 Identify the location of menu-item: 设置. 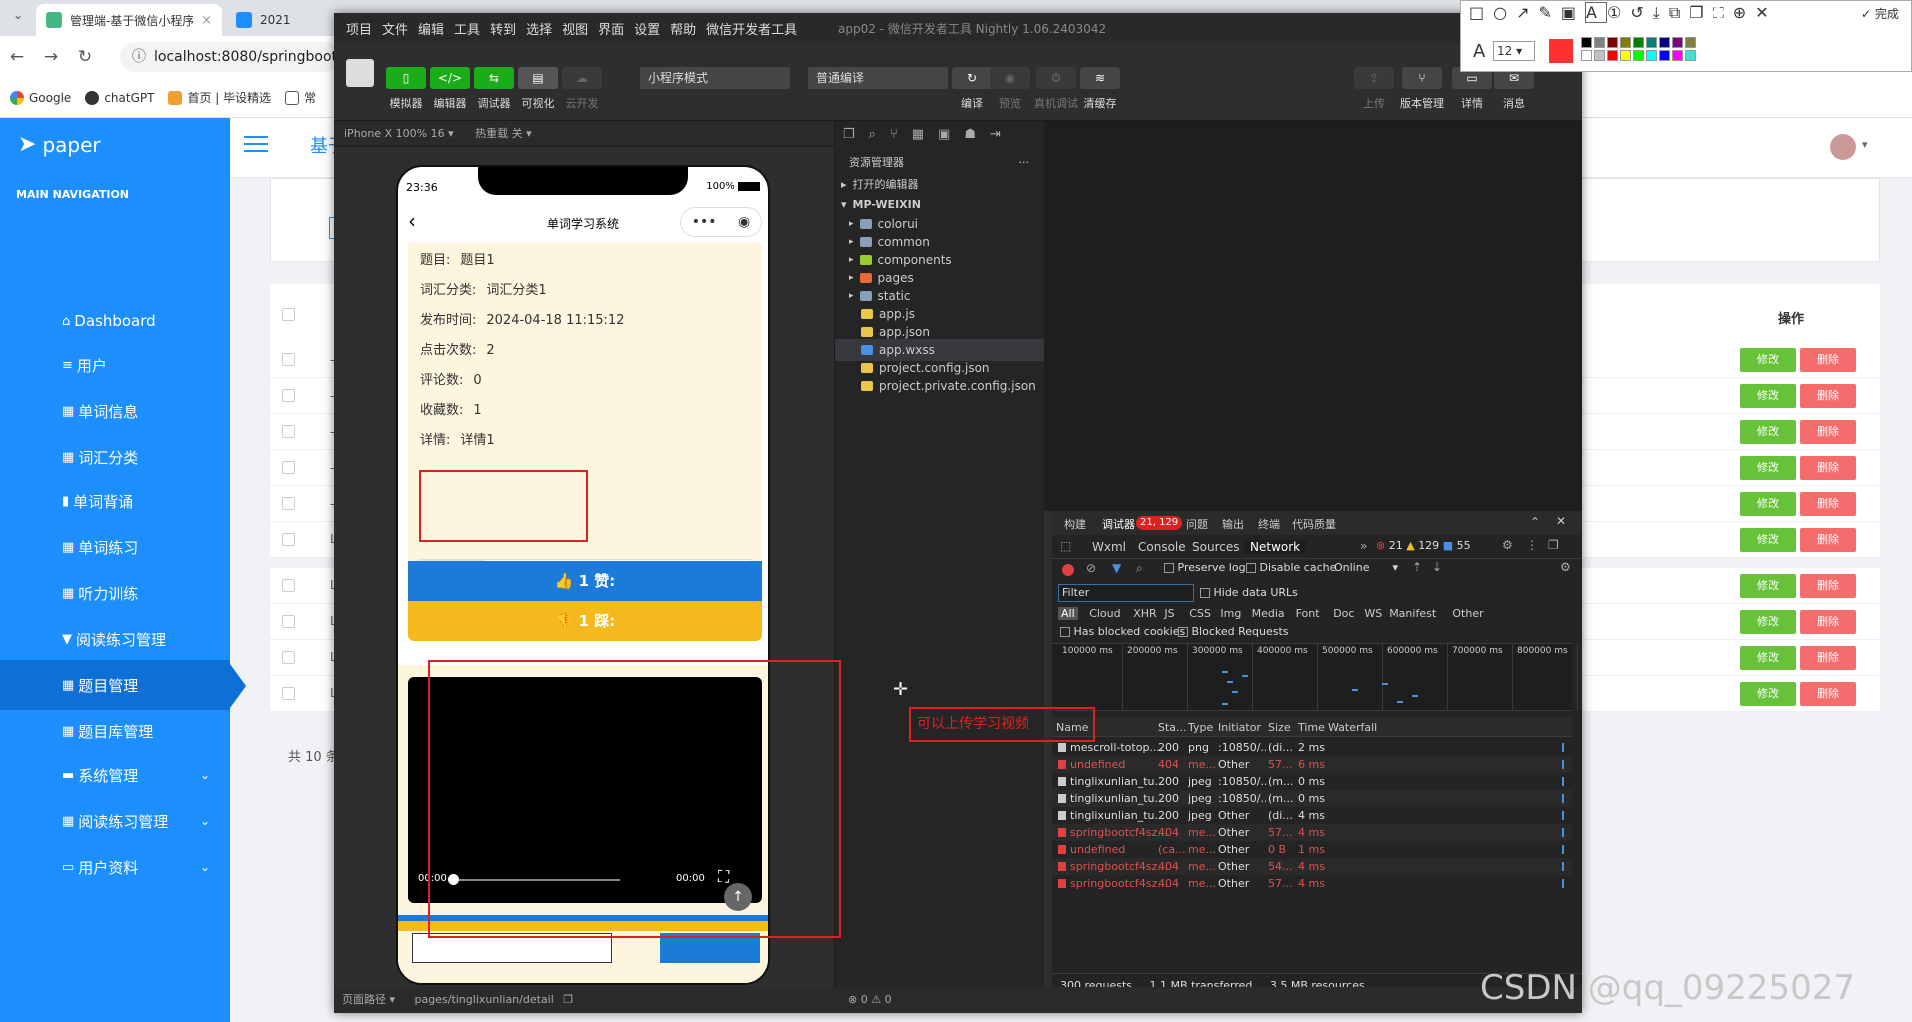
(647, 28).